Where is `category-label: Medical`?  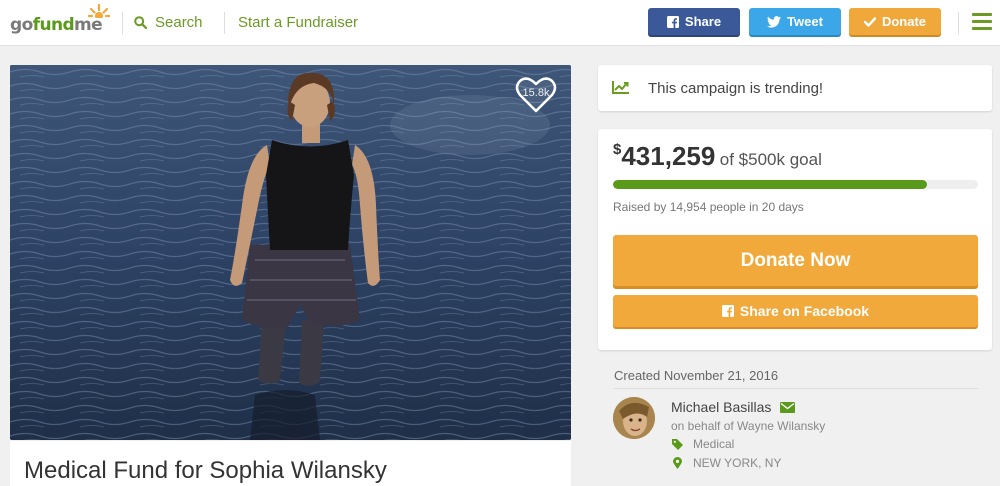 category-label: Medical is located at coordinates (714, 444).